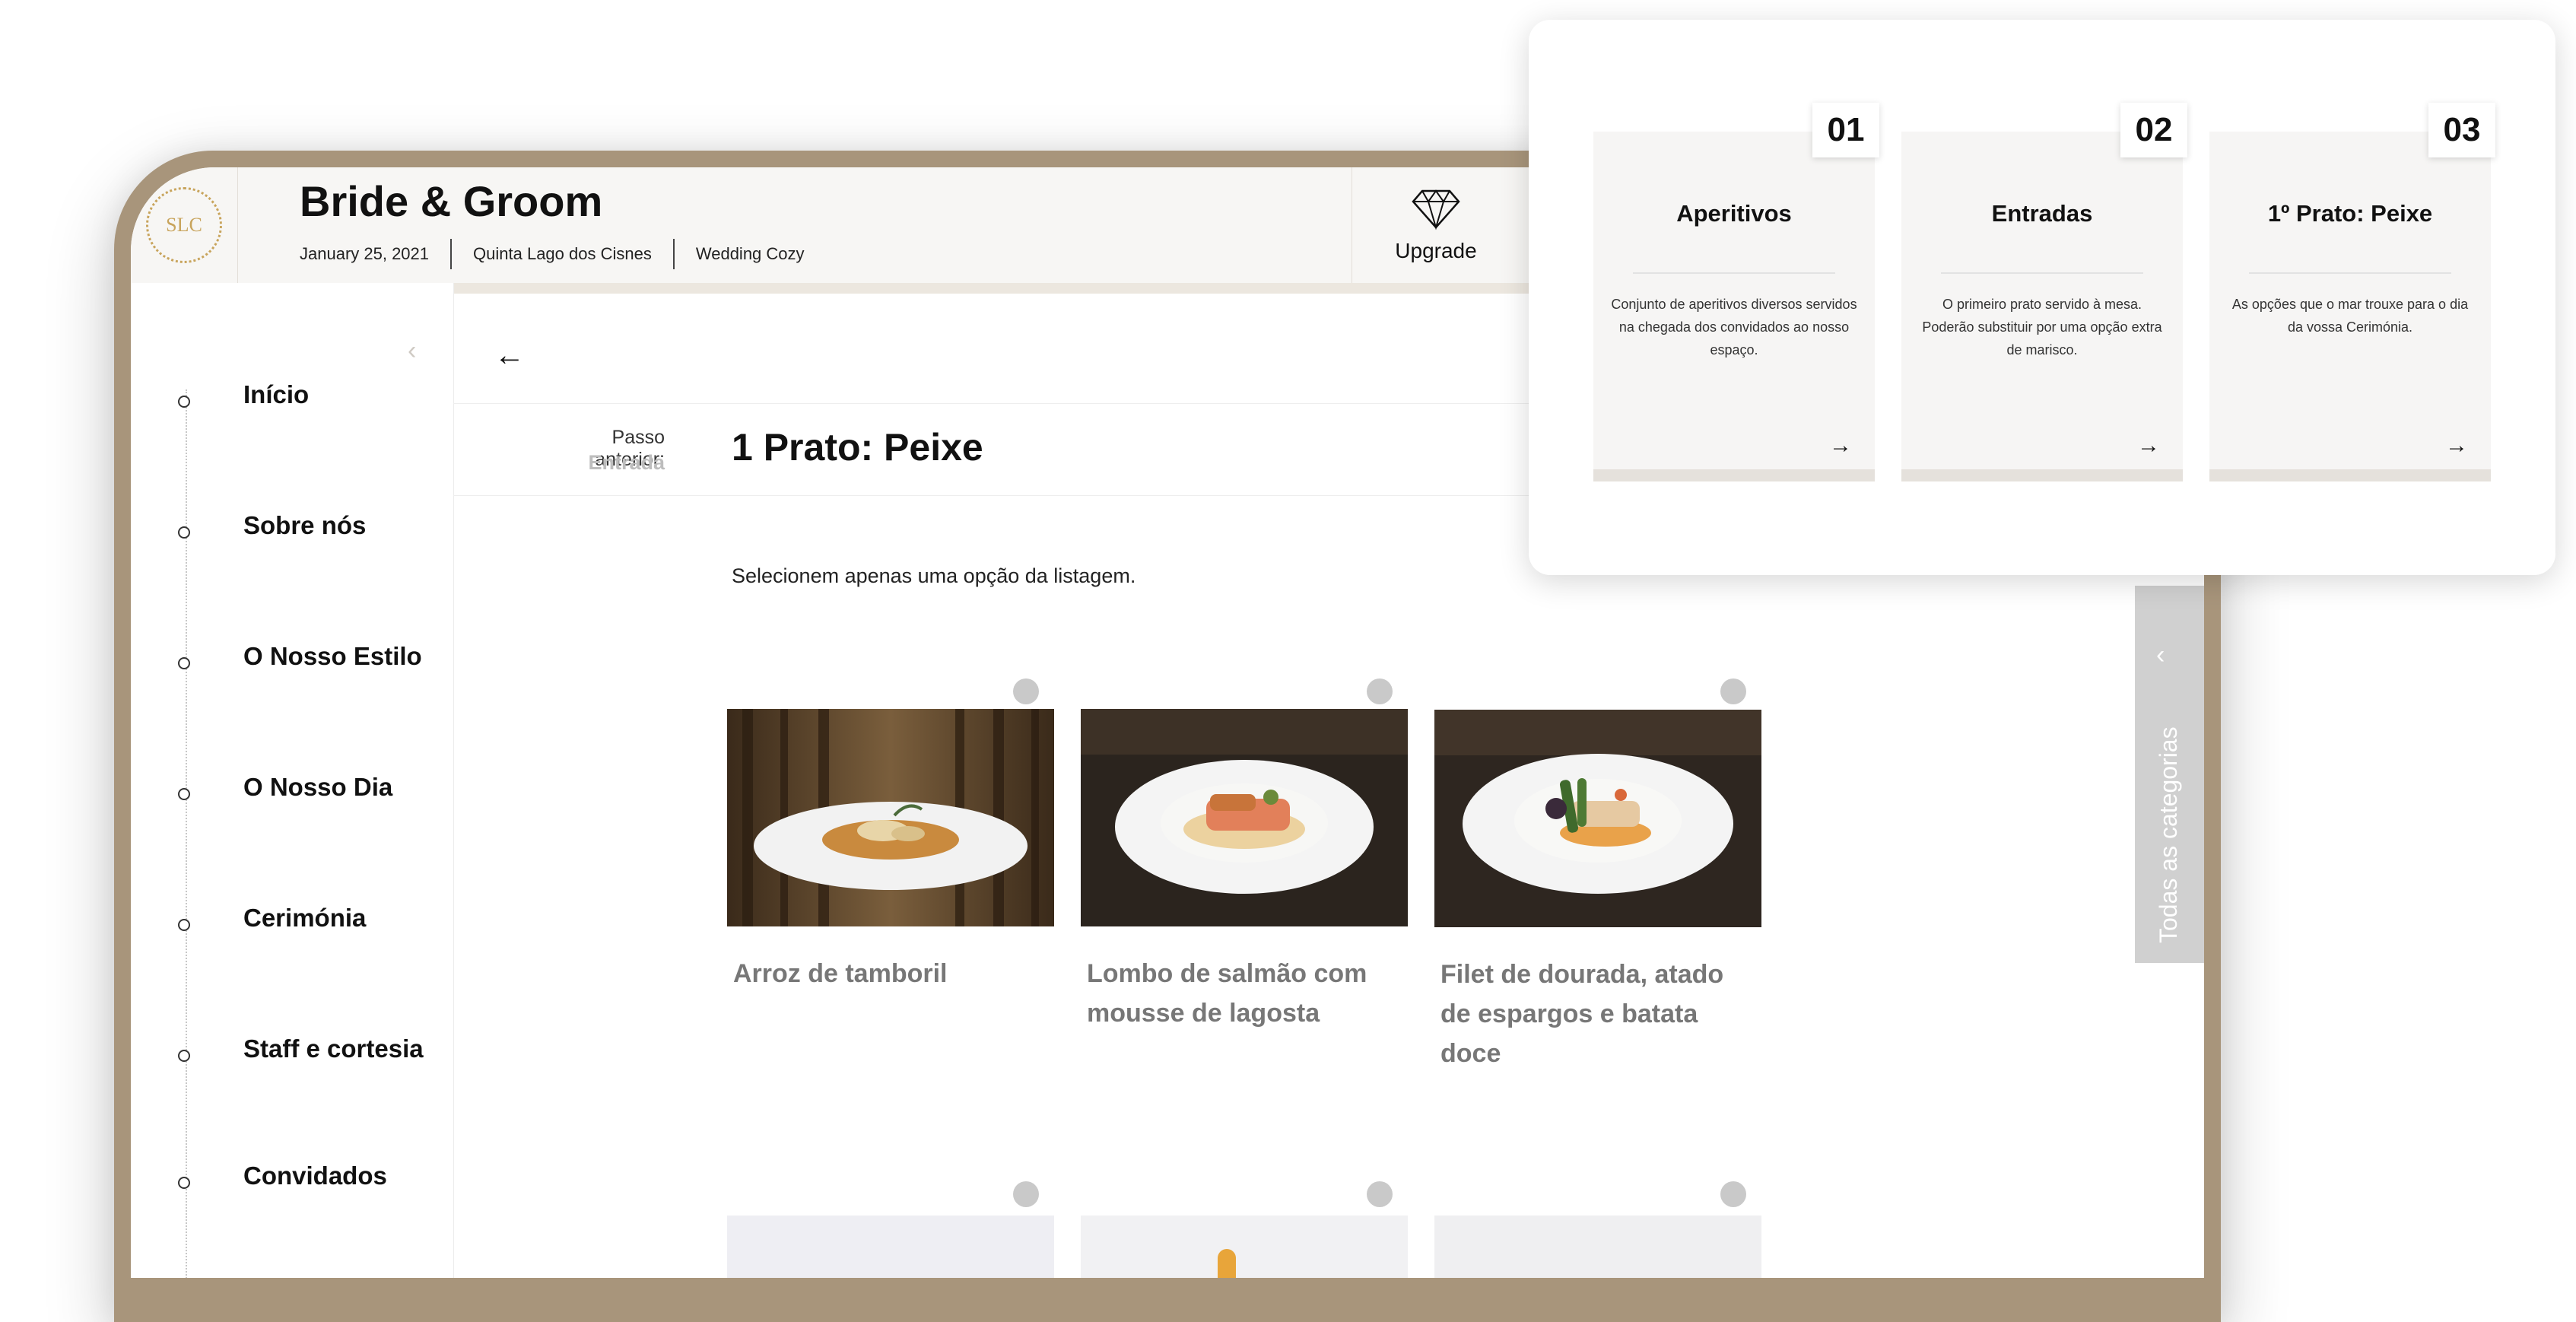  What do you see at coordinates (1845, 130) in the screenshot?
I see `category-number: 01` at bounding box center [1845, 130].